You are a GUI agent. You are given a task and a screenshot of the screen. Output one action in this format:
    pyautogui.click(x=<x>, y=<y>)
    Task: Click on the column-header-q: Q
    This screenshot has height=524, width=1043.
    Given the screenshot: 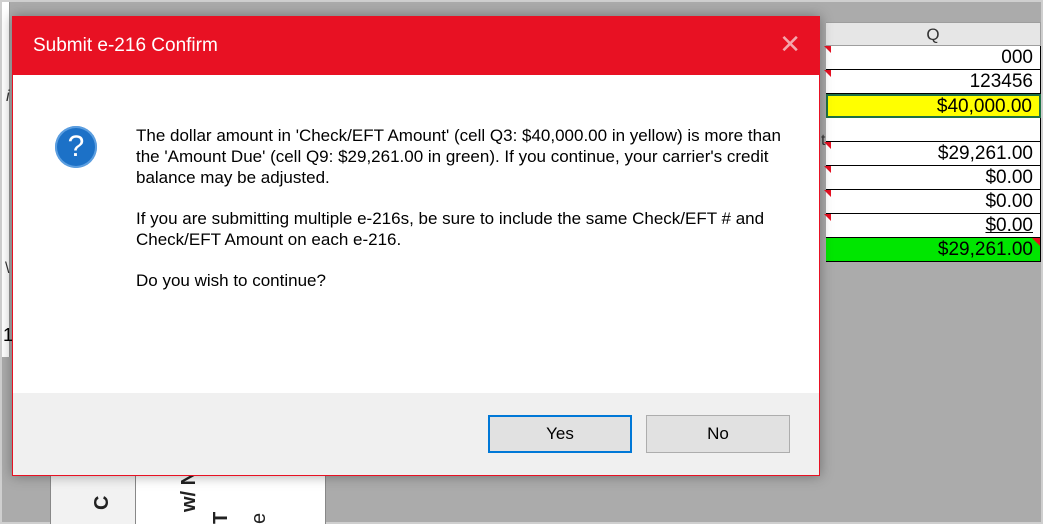 What is the action you would take?
    pyautogui.click(x=933, y=34)
    